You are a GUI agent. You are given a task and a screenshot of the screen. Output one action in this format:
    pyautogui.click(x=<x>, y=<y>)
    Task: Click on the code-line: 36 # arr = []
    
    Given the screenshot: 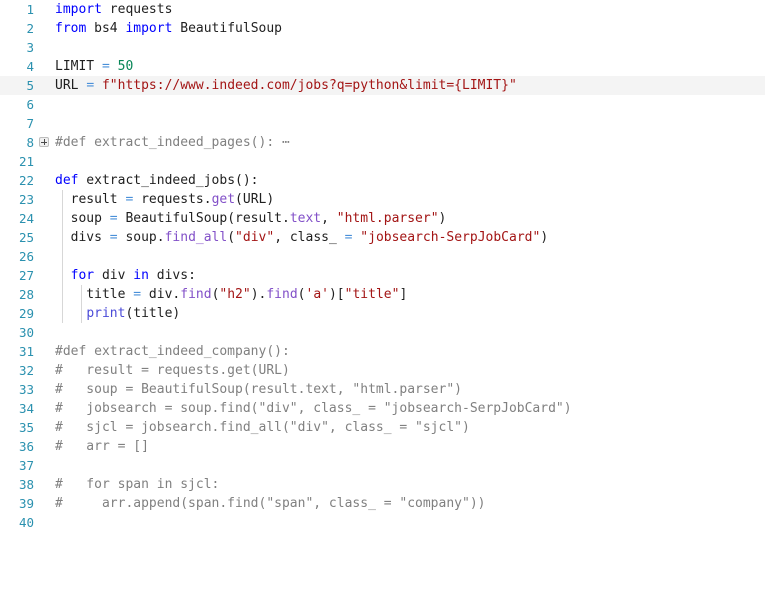 What is the action you would take?
    pyautogui.click(x=382, y=446)
    